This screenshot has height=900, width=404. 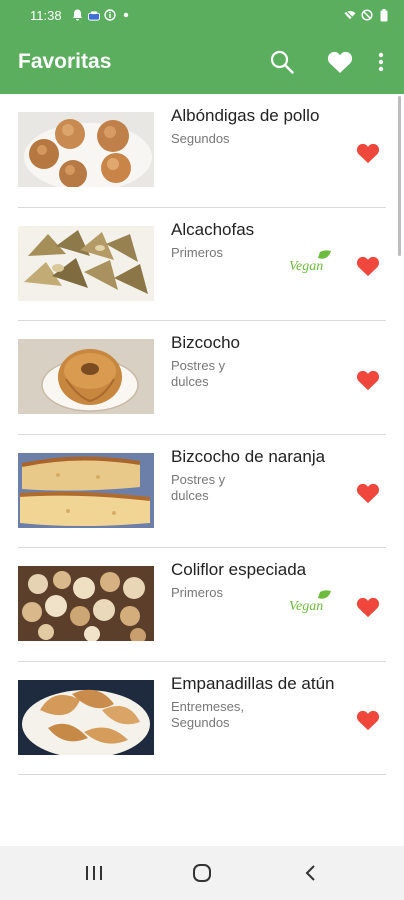 What do you see at coordinates (86, 263) in the screenshot?
I see `recipe-thumbnail-artichokes` at bounding box center [86, 263].